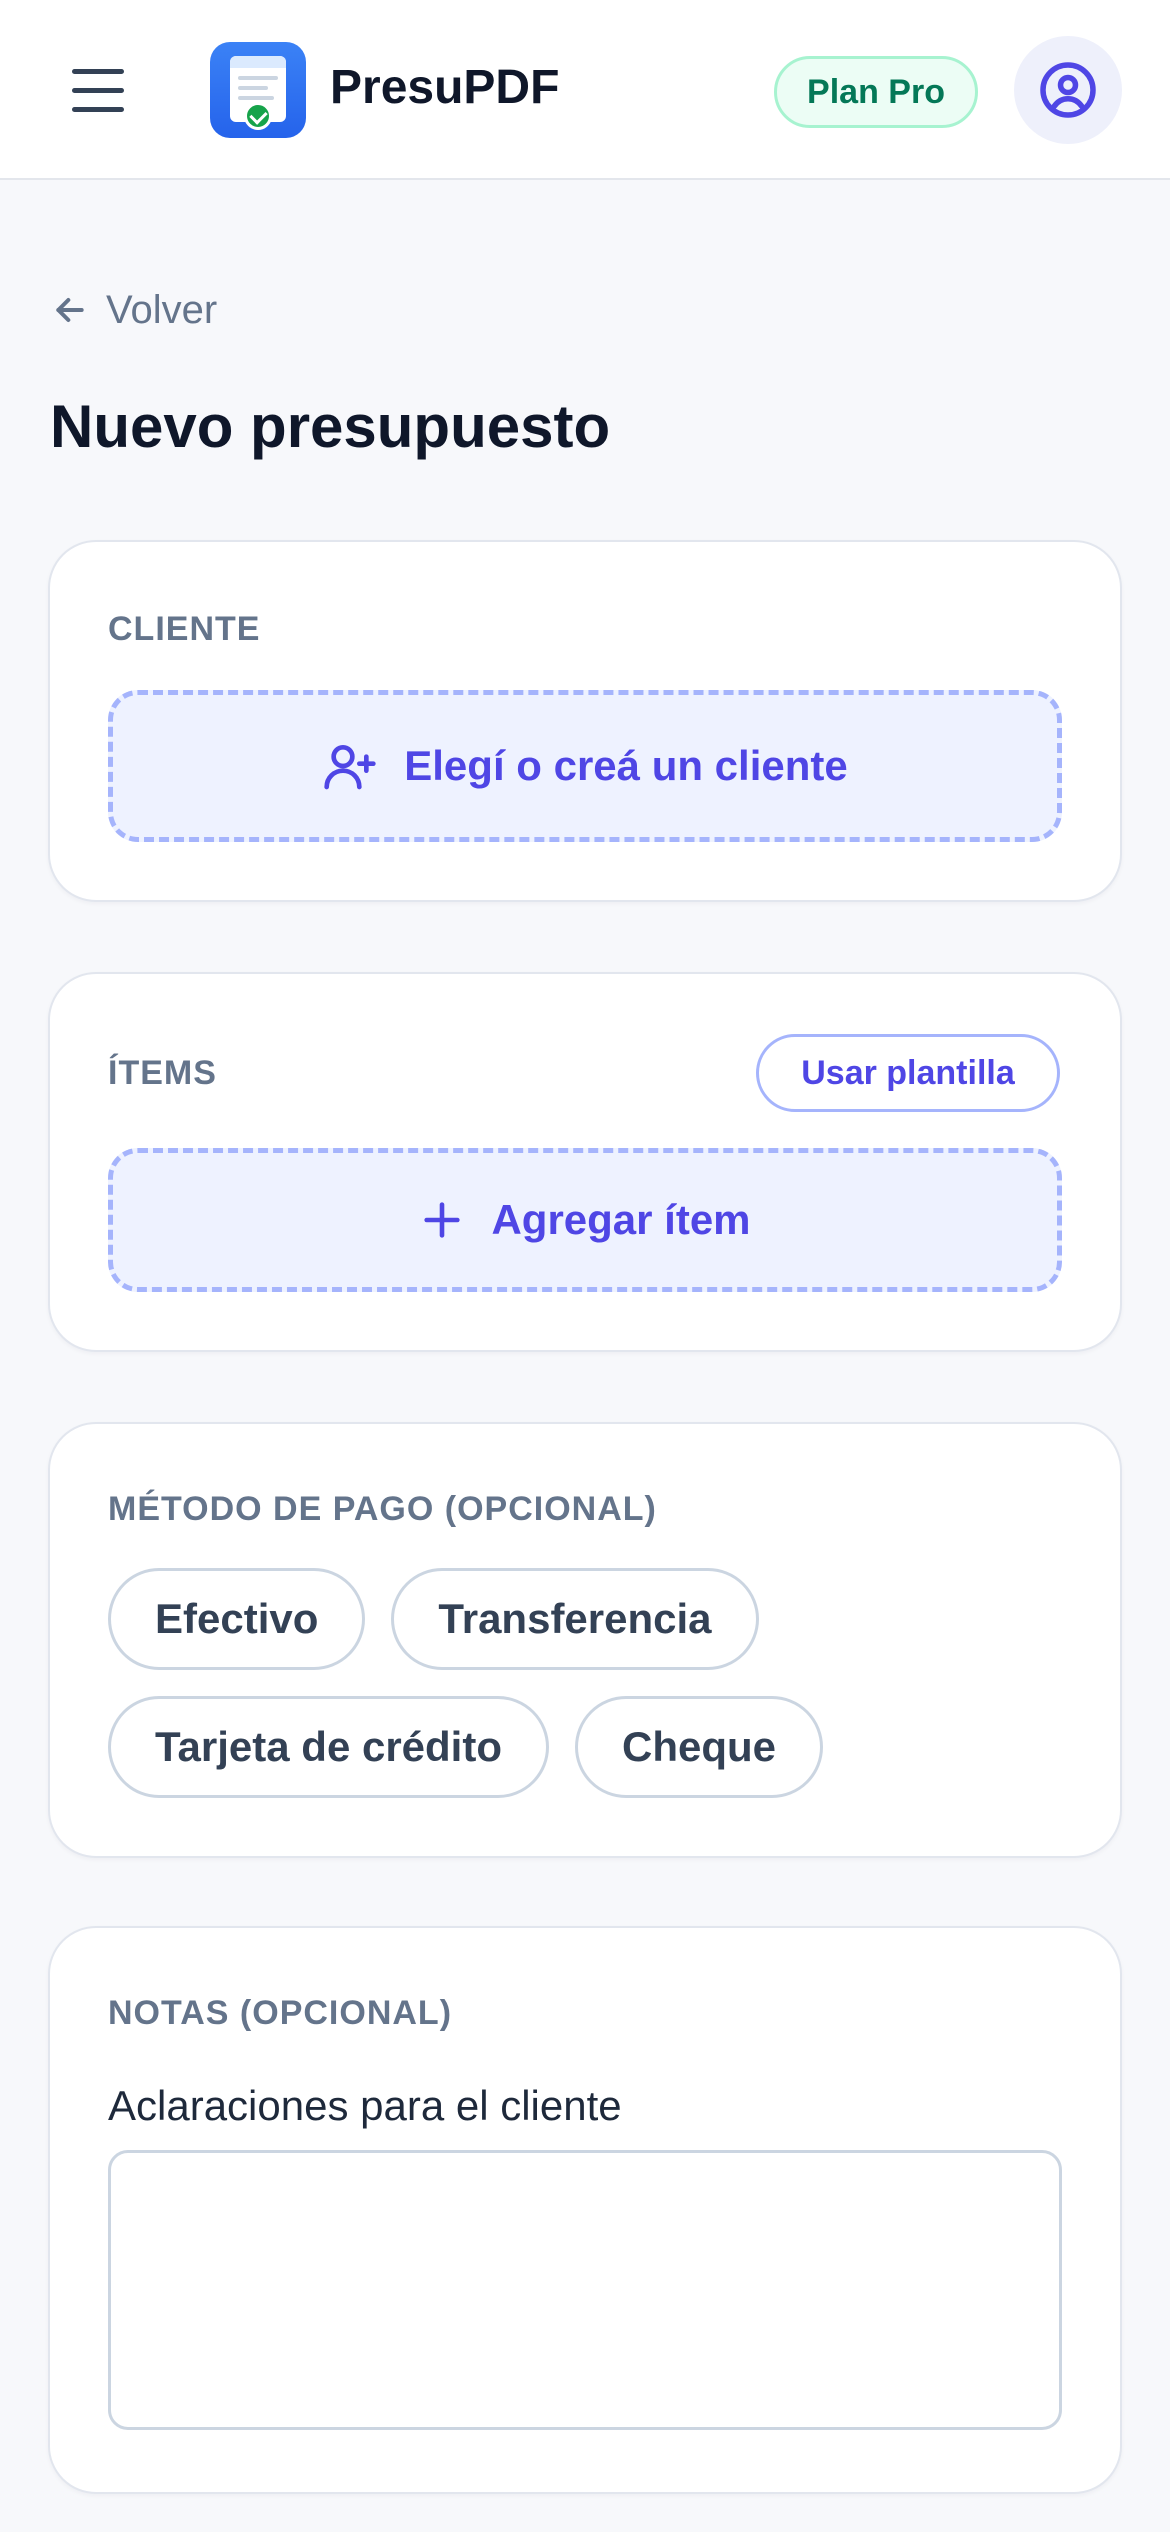  I want to click on payment-option-transferencia: Transferencia, so click(575, 1619).